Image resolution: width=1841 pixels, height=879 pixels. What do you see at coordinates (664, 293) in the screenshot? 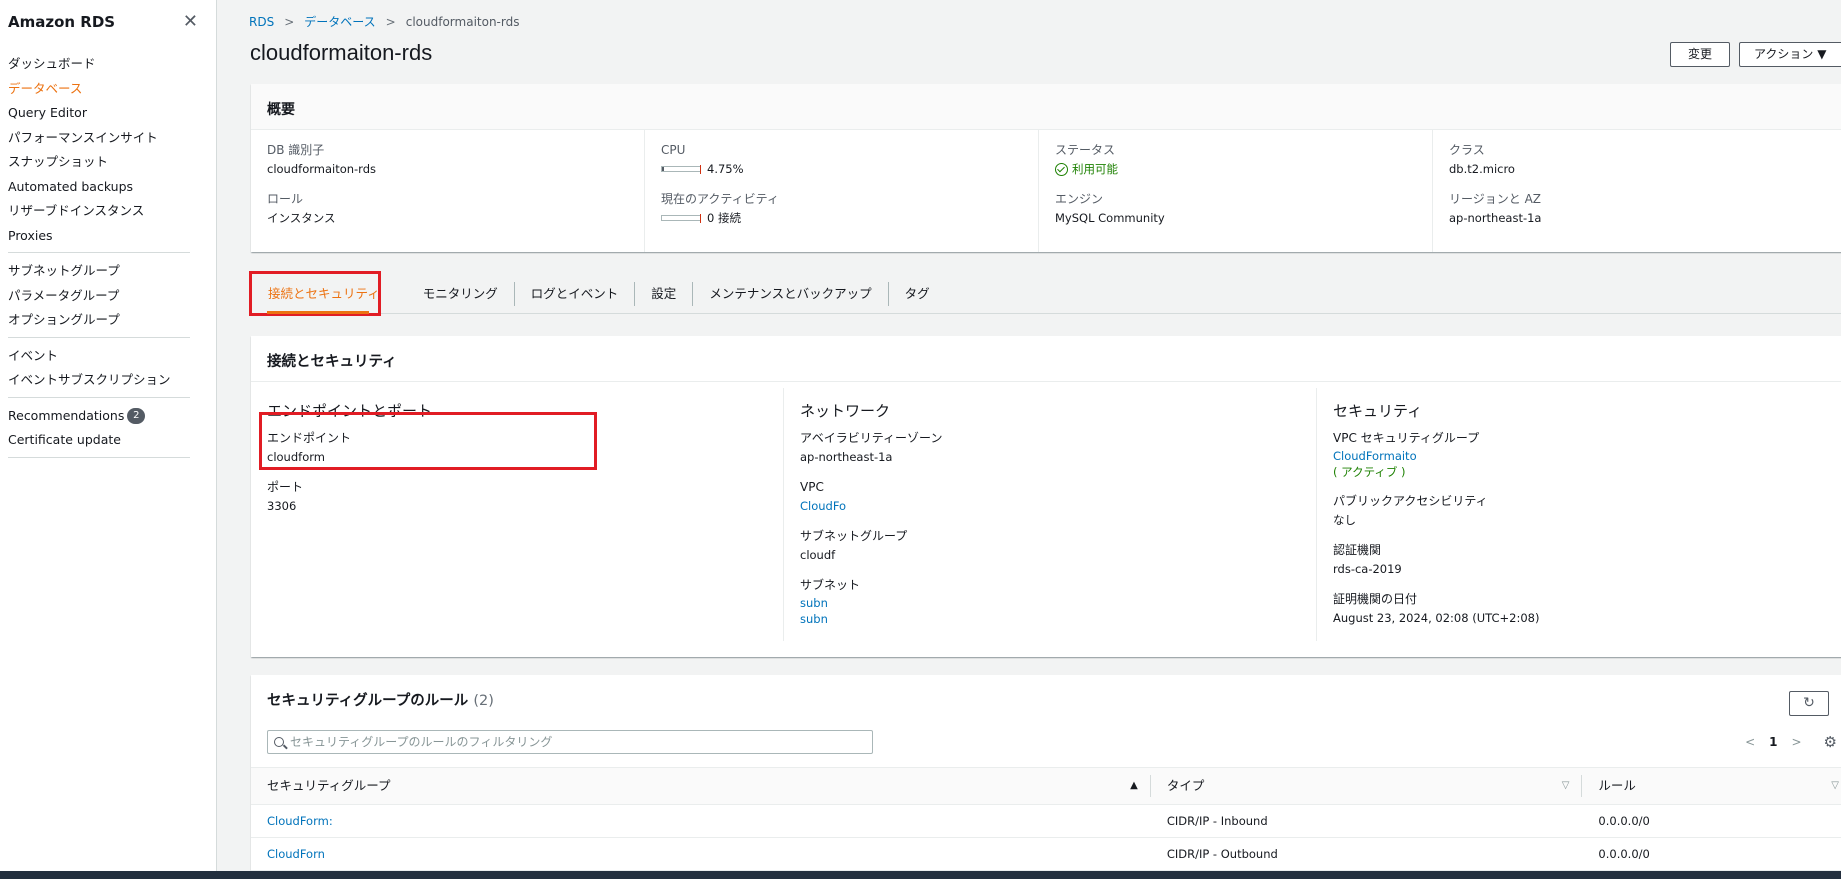
I see `tab-configuration: 設定` at bounding box center [664, 293].